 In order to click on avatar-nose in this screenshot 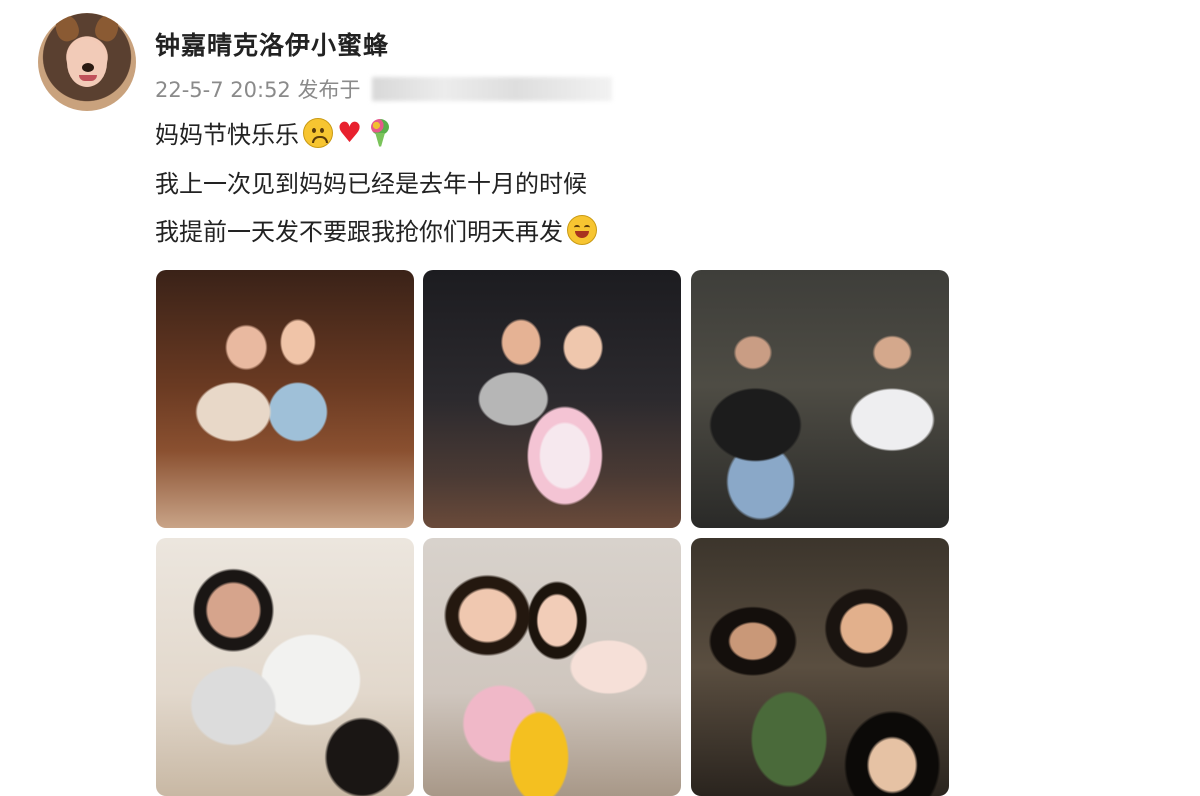, I will do `click(88, 67)`.